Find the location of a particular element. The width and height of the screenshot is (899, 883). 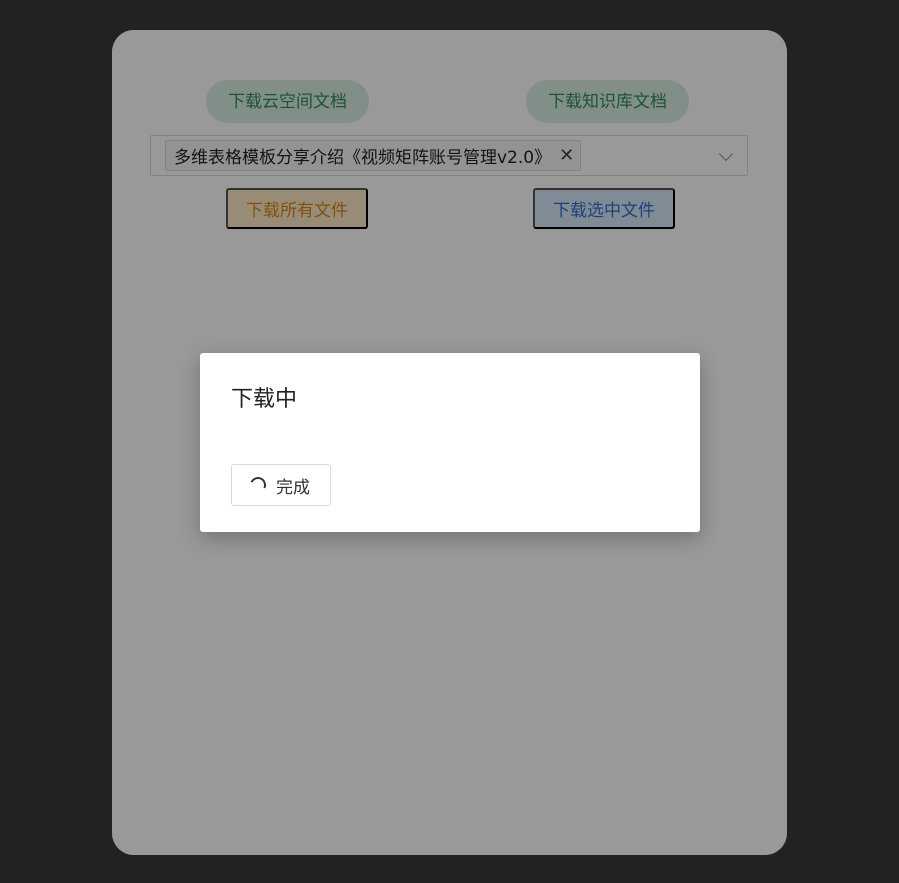

download-dialog: 下载中 完成 is located at coordinates (450, 442).